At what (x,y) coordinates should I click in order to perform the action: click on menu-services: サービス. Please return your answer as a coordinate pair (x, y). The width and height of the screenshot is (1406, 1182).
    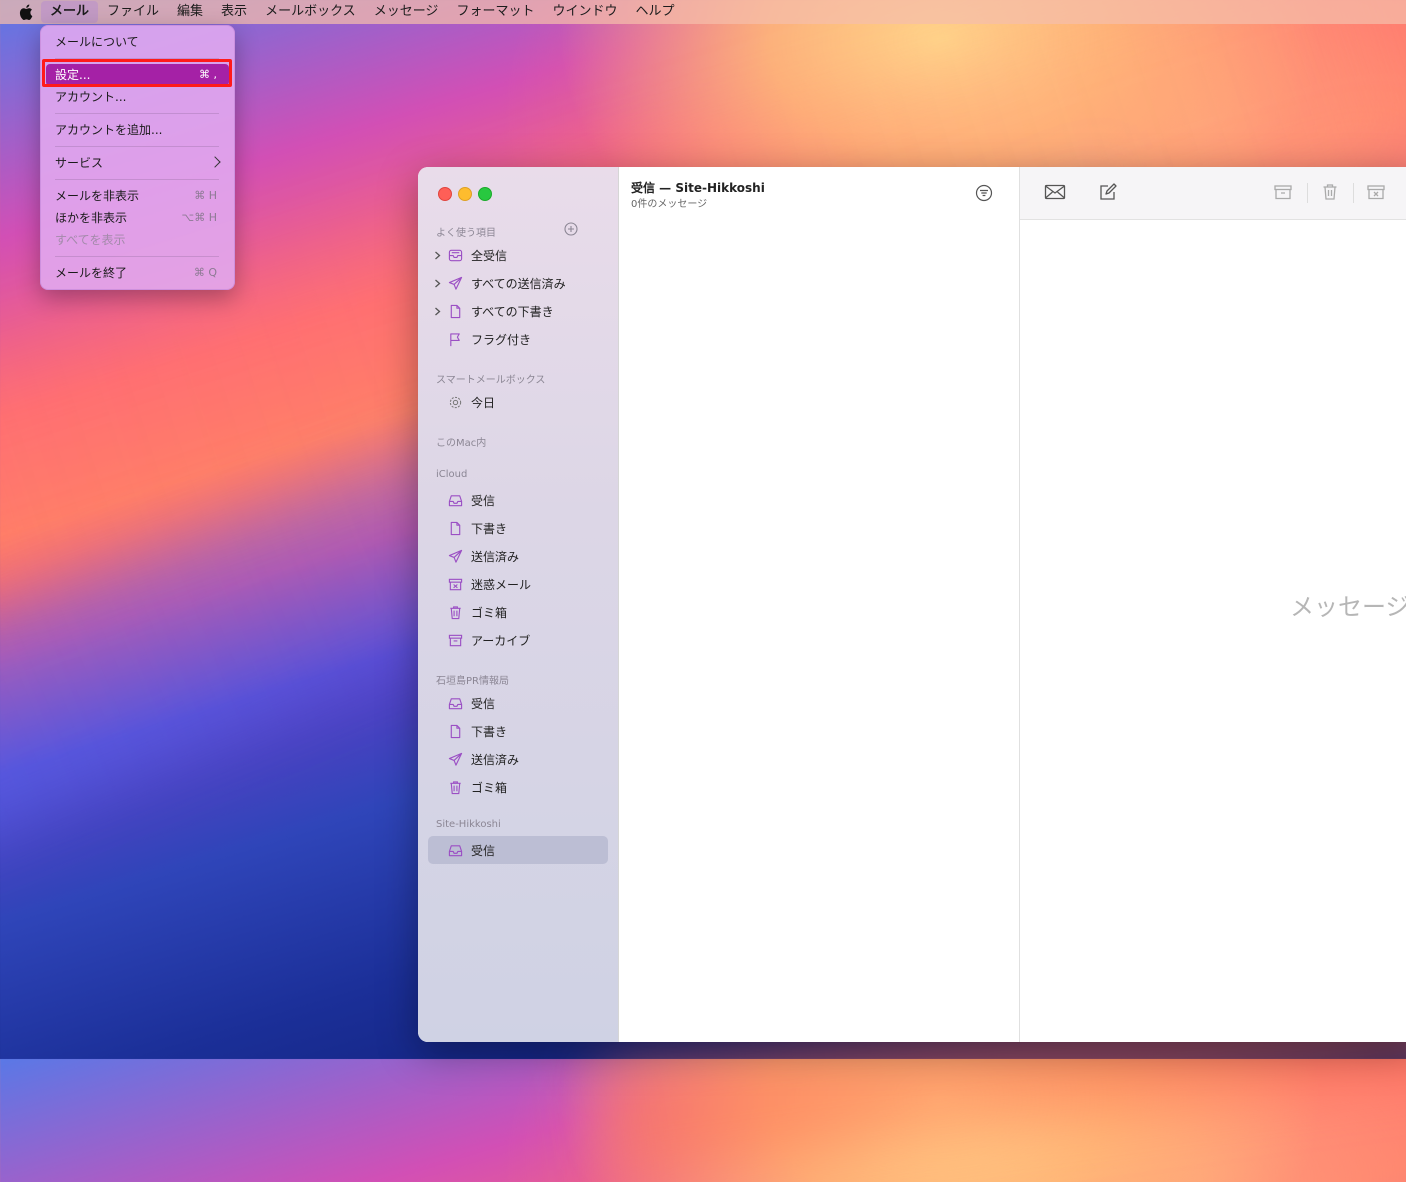
    Looking at the image, I should click on (137, 163).